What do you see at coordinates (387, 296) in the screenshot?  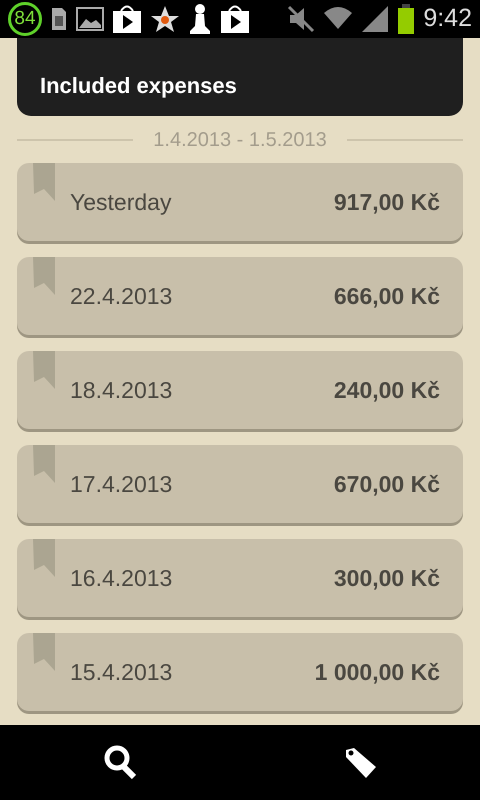 I see `expense-amount: 666,00 Kč` at bounding box center [387, 296].